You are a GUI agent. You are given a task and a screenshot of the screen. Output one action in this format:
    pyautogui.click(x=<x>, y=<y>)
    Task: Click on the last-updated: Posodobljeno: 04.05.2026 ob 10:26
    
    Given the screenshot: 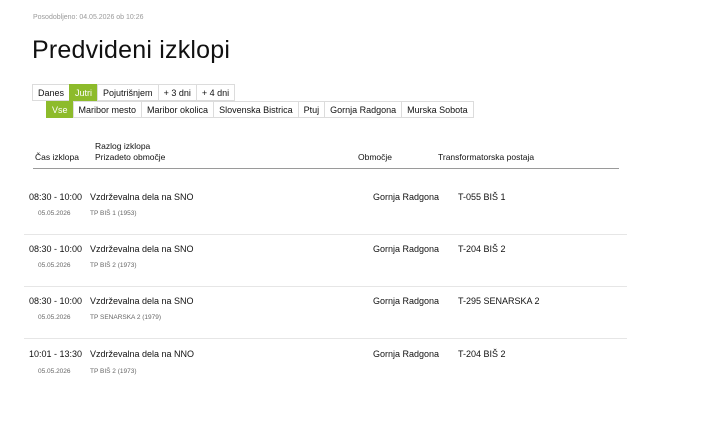 What is the action you would take?
    pyautogui.click(x=88, y=17)
    